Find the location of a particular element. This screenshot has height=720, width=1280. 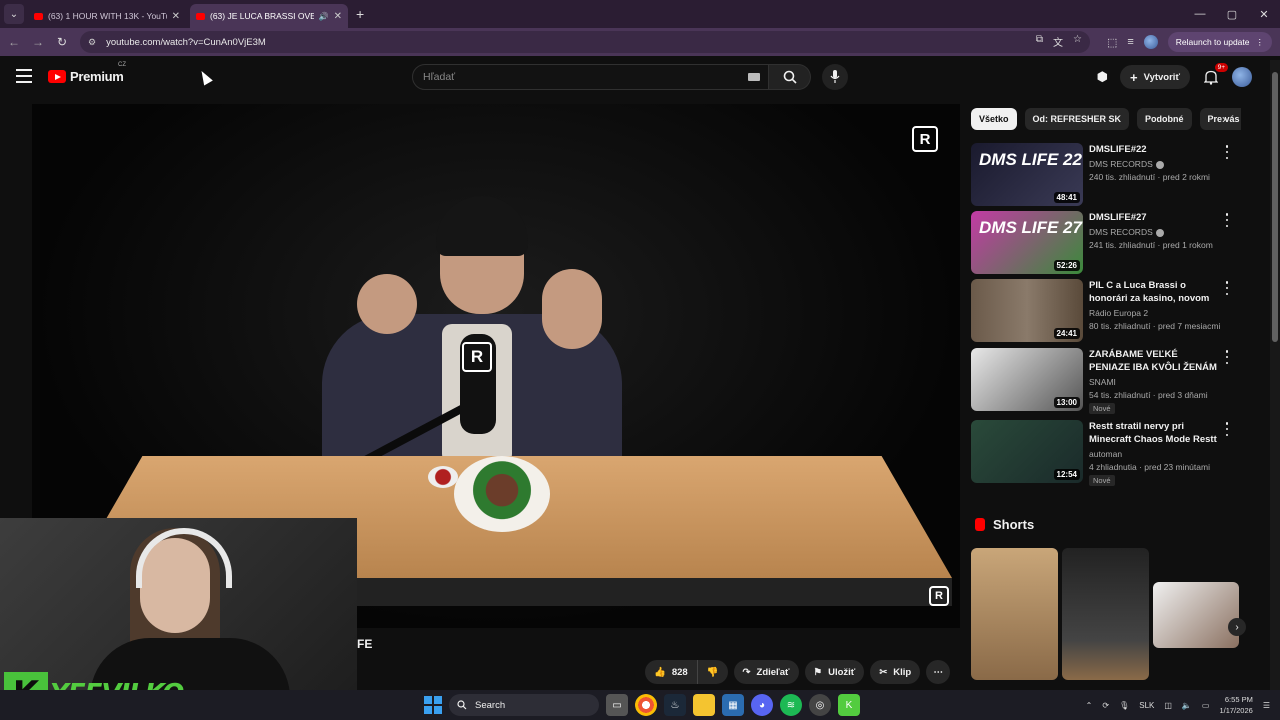

minimize-icon: — is located at coordinates (1200, 14).